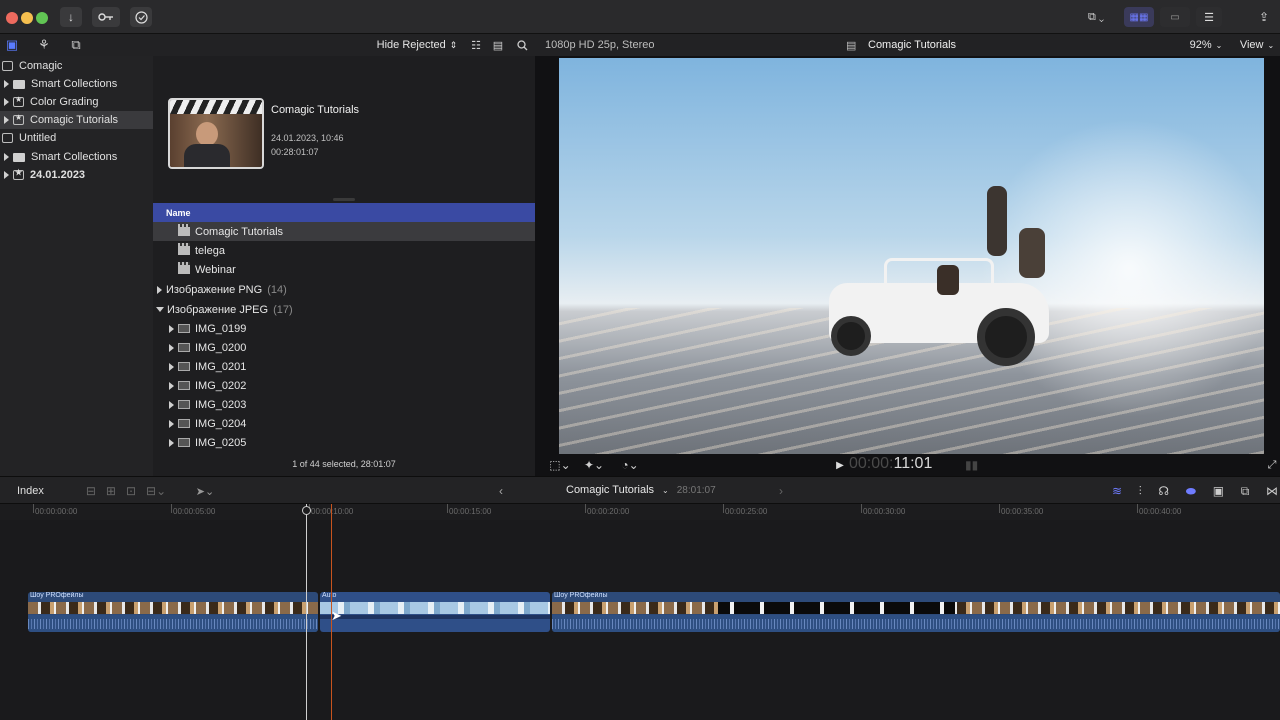 This screenshot has height=720, width=1280. Describe the element at coordinates (1139, 17) in the screenshot. I see `show-browser-toggle: ▦▦` at that location.